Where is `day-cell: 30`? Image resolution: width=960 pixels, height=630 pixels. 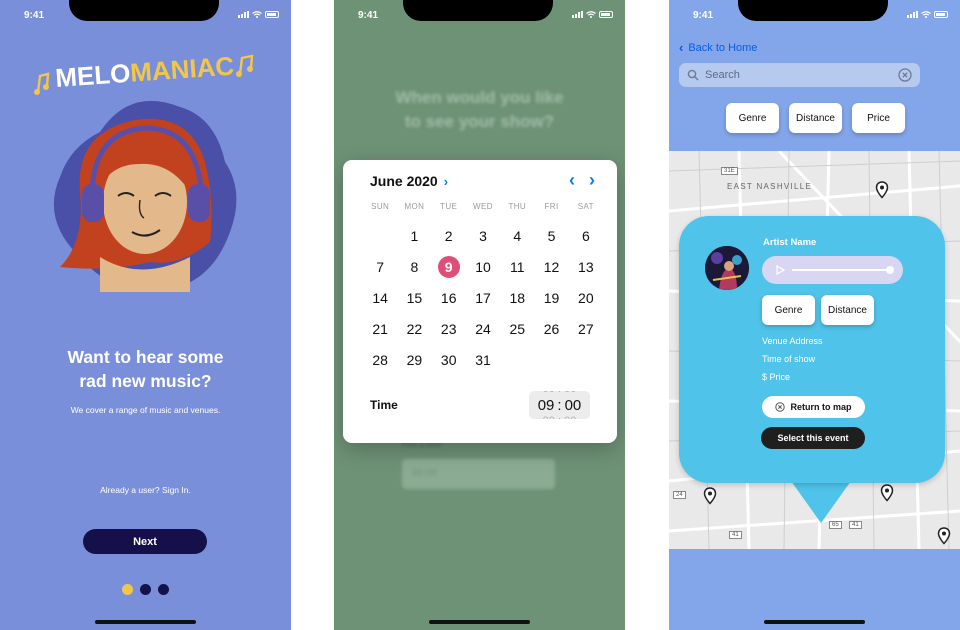
day-cell: 30 is located at coordinates (449, 359).